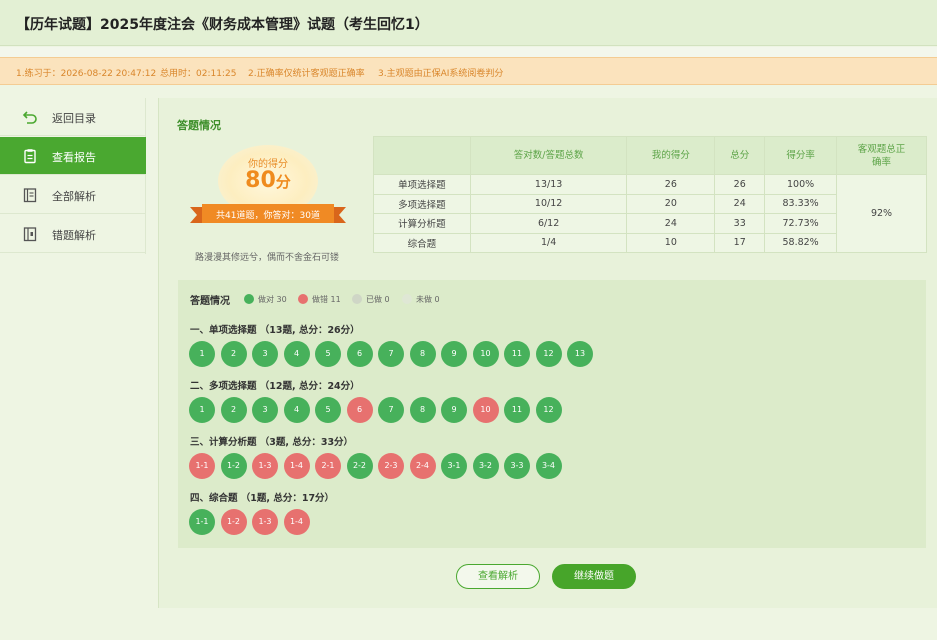 This screenshot has height=640, width=937. I want to click on spacer, so click(468, 52).